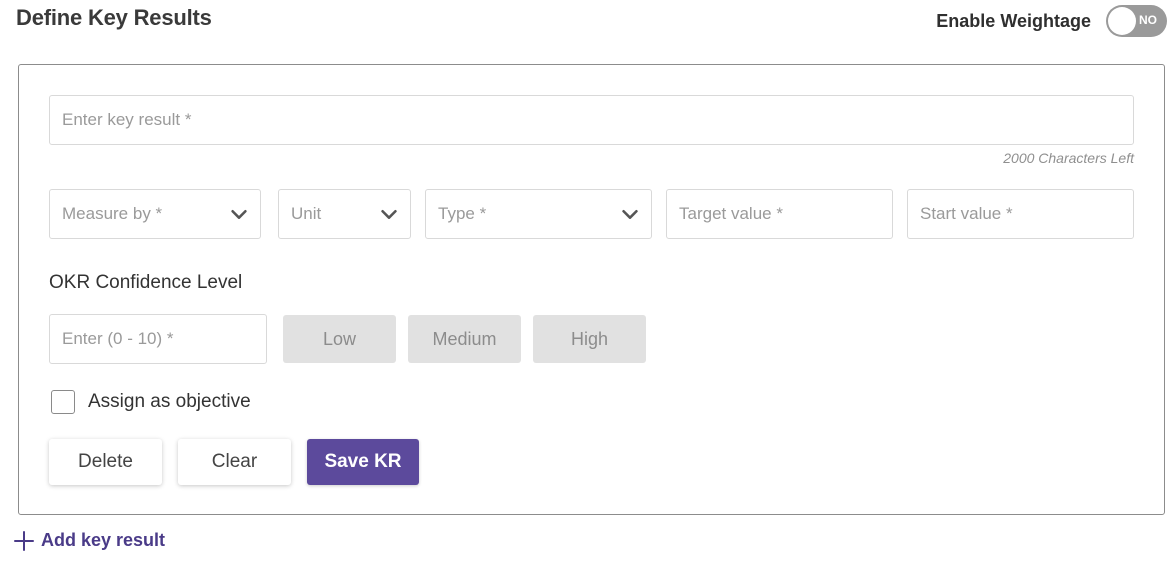 This screenshot has height=561, width=1175. What do you see at coordinates (589, 339) in the screenshot?
I see `confidence-high-button: High` at bounding box center [589, 339].